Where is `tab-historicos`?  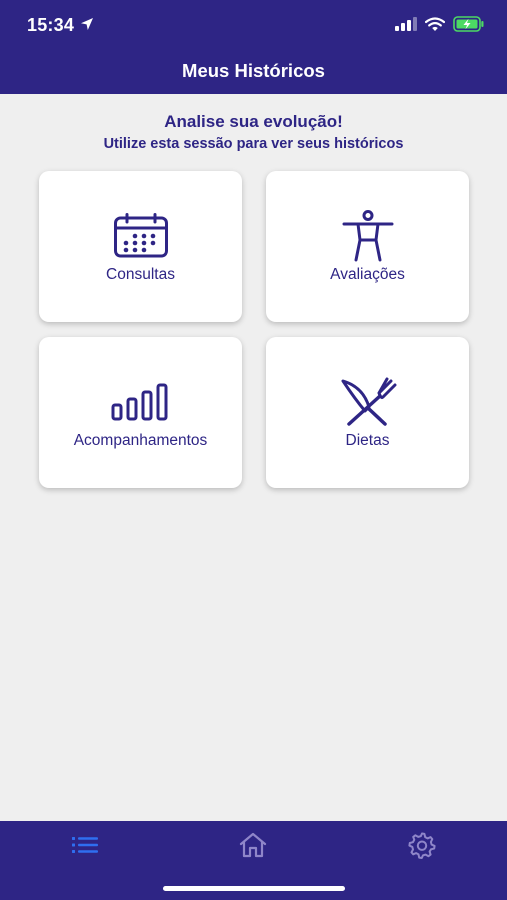 tab-historicos is located at coordinates (85, 847).